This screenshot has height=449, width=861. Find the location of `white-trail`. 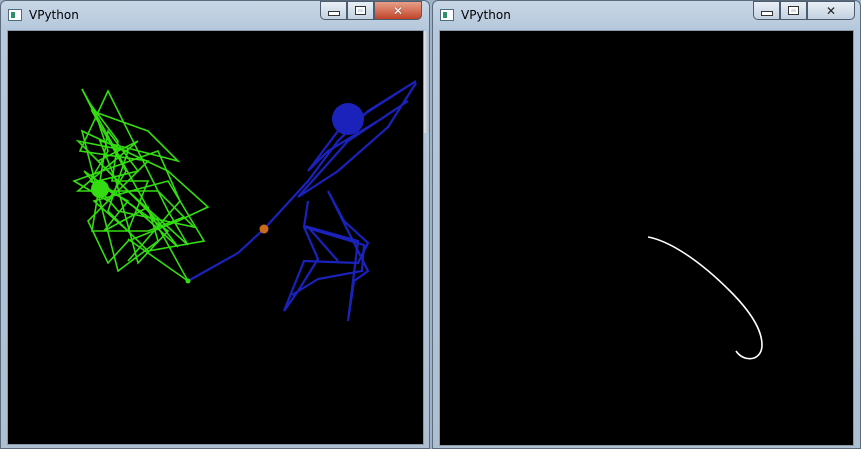

white-trail is located at coordinates (705, 298).